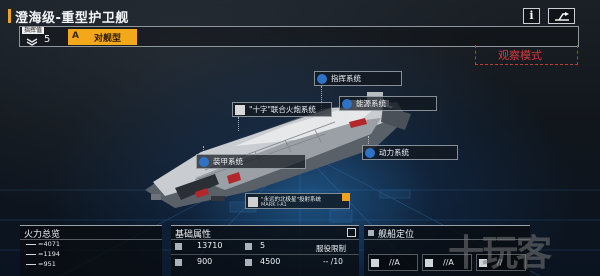 This screenshot has height=276, width=600. What do you see at coordinates (248, 246) in the screenshot?
I see `cost-icon` at bounding box center [248, 246].